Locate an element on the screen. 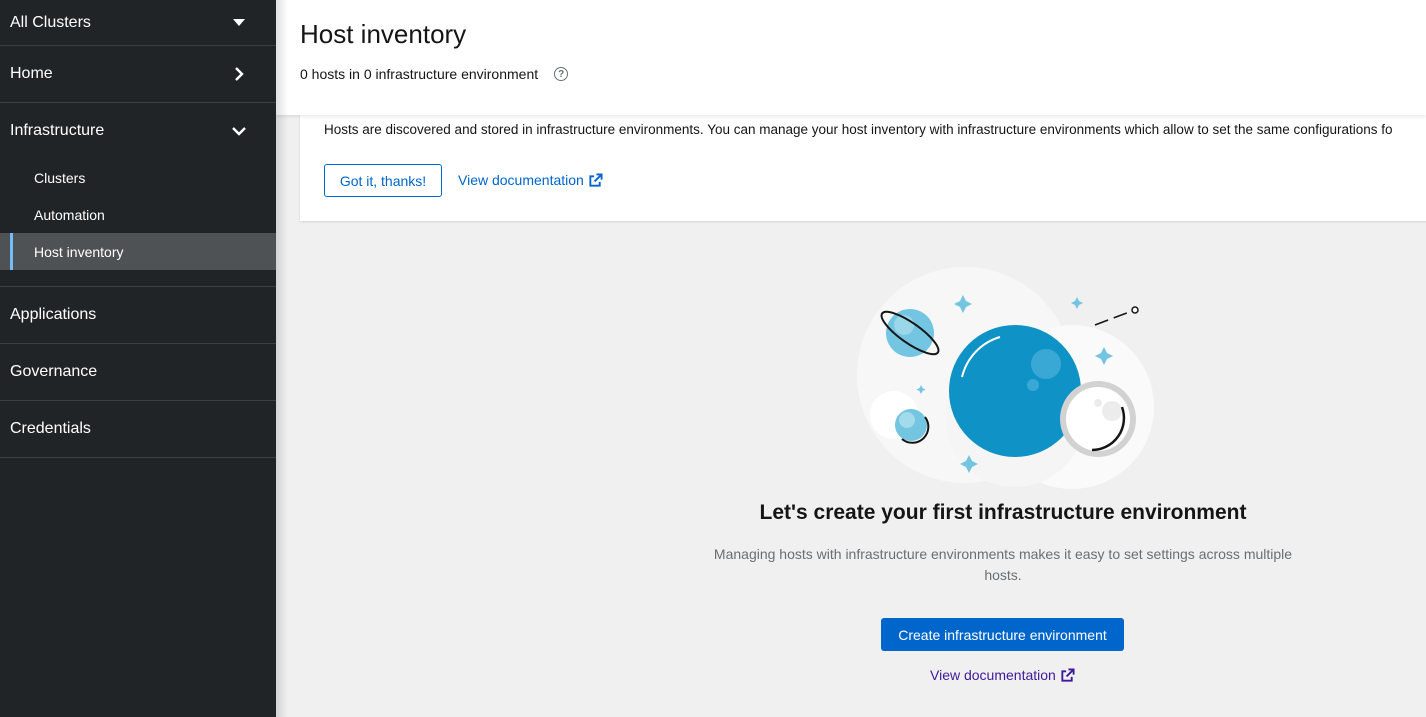  sidebar-item-label: Infrastructure is located at coordinates (57, 130).